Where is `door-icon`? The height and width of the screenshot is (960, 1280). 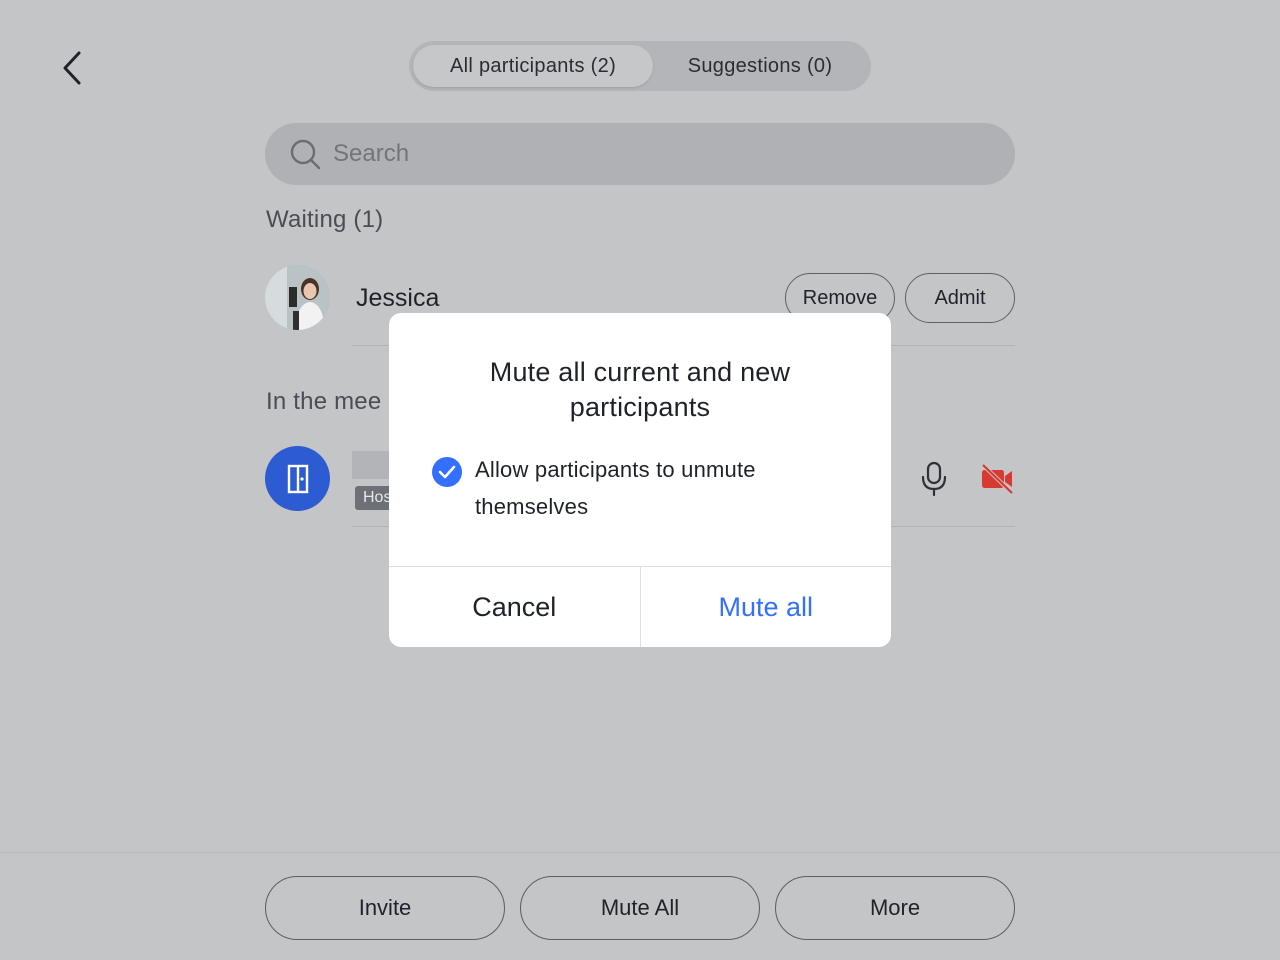
door-icon is located at coordinates (297, 478).